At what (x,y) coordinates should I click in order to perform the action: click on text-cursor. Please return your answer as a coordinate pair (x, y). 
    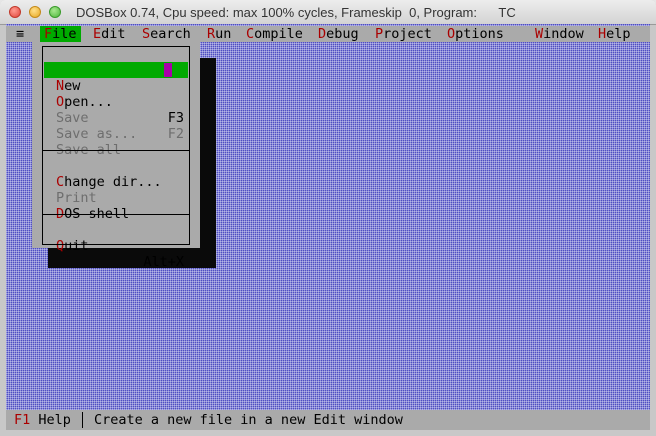
    Looking at the image, I should click on (168, 70).